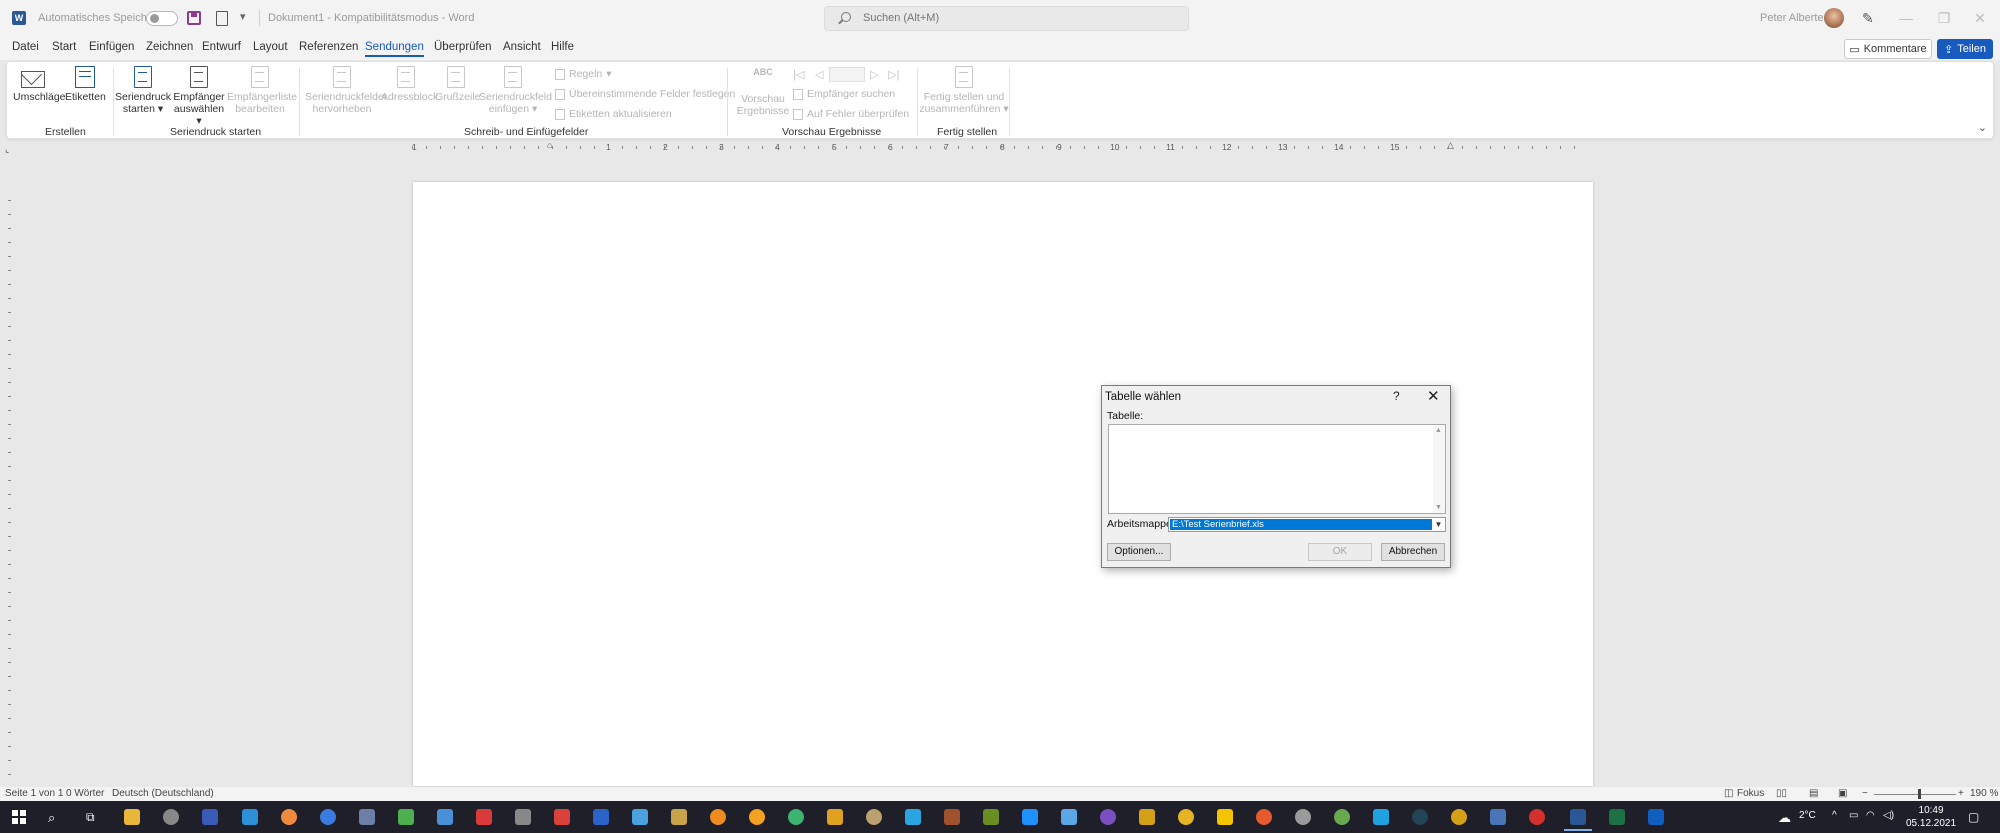 This screenshot has height=833, width=2000. What do you see at coordinates (1578, 820) in the screenshot?
I see `word-taskbar-icon` at bounding box center [1578, 820].